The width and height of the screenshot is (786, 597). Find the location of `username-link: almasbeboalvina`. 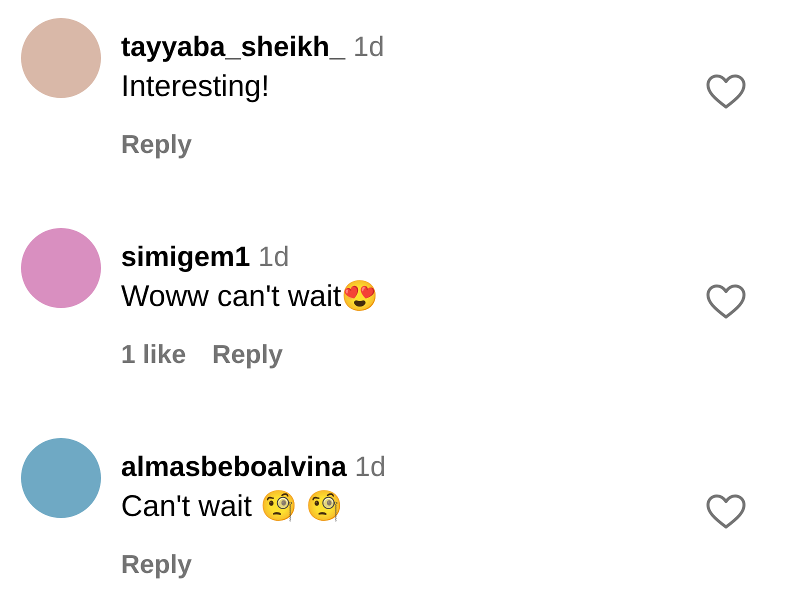

username-link: almasbeboalvina is located at coordinates (234, 466).